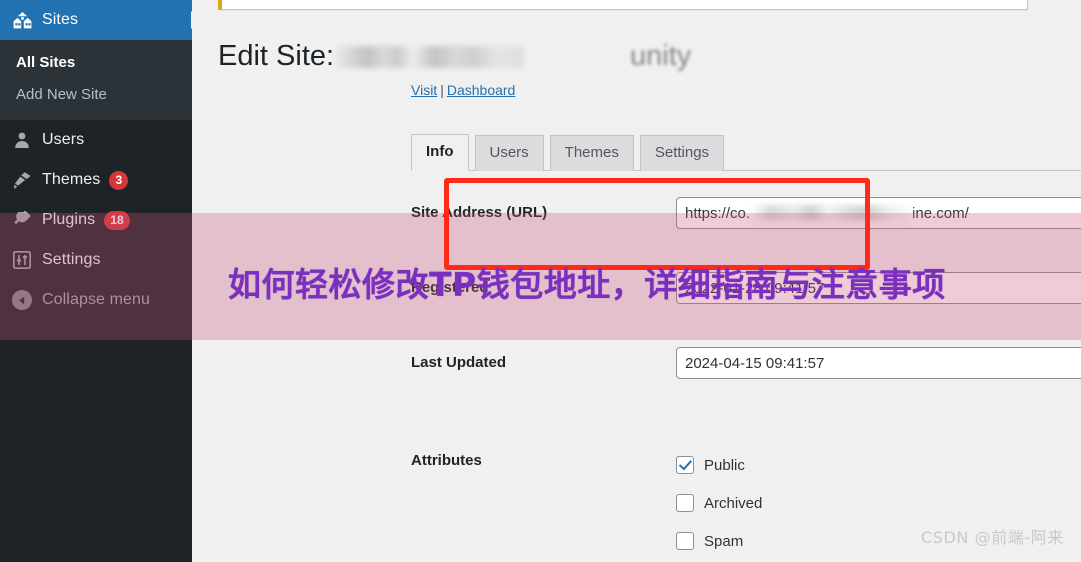 The height and width of the screenshot is (562, 1081). Describe the element at coordinates (71, 179) in the screenshot. I see `sidebar-item-label-themes: Themes` at that location.